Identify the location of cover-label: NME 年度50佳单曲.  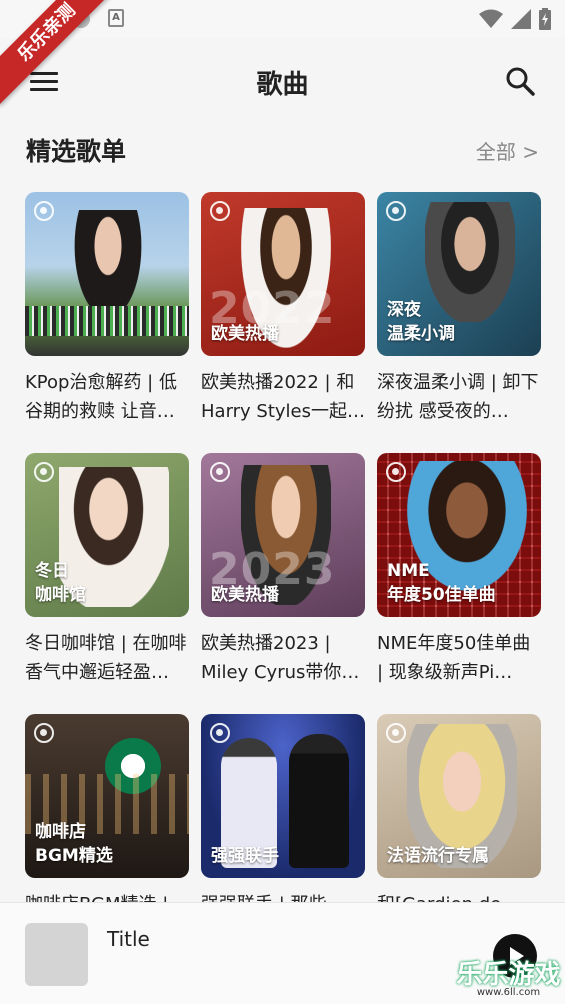
(441, 583).